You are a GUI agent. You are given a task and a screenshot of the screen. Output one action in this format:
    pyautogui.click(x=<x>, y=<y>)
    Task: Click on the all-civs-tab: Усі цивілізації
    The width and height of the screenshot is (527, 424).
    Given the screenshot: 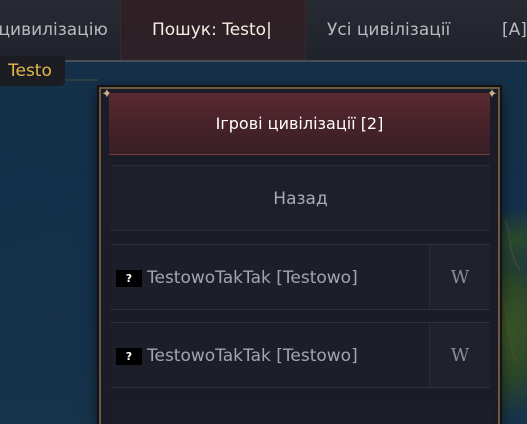 What is the action you would take?
    pyautogui.click(x=388, y=30)
    